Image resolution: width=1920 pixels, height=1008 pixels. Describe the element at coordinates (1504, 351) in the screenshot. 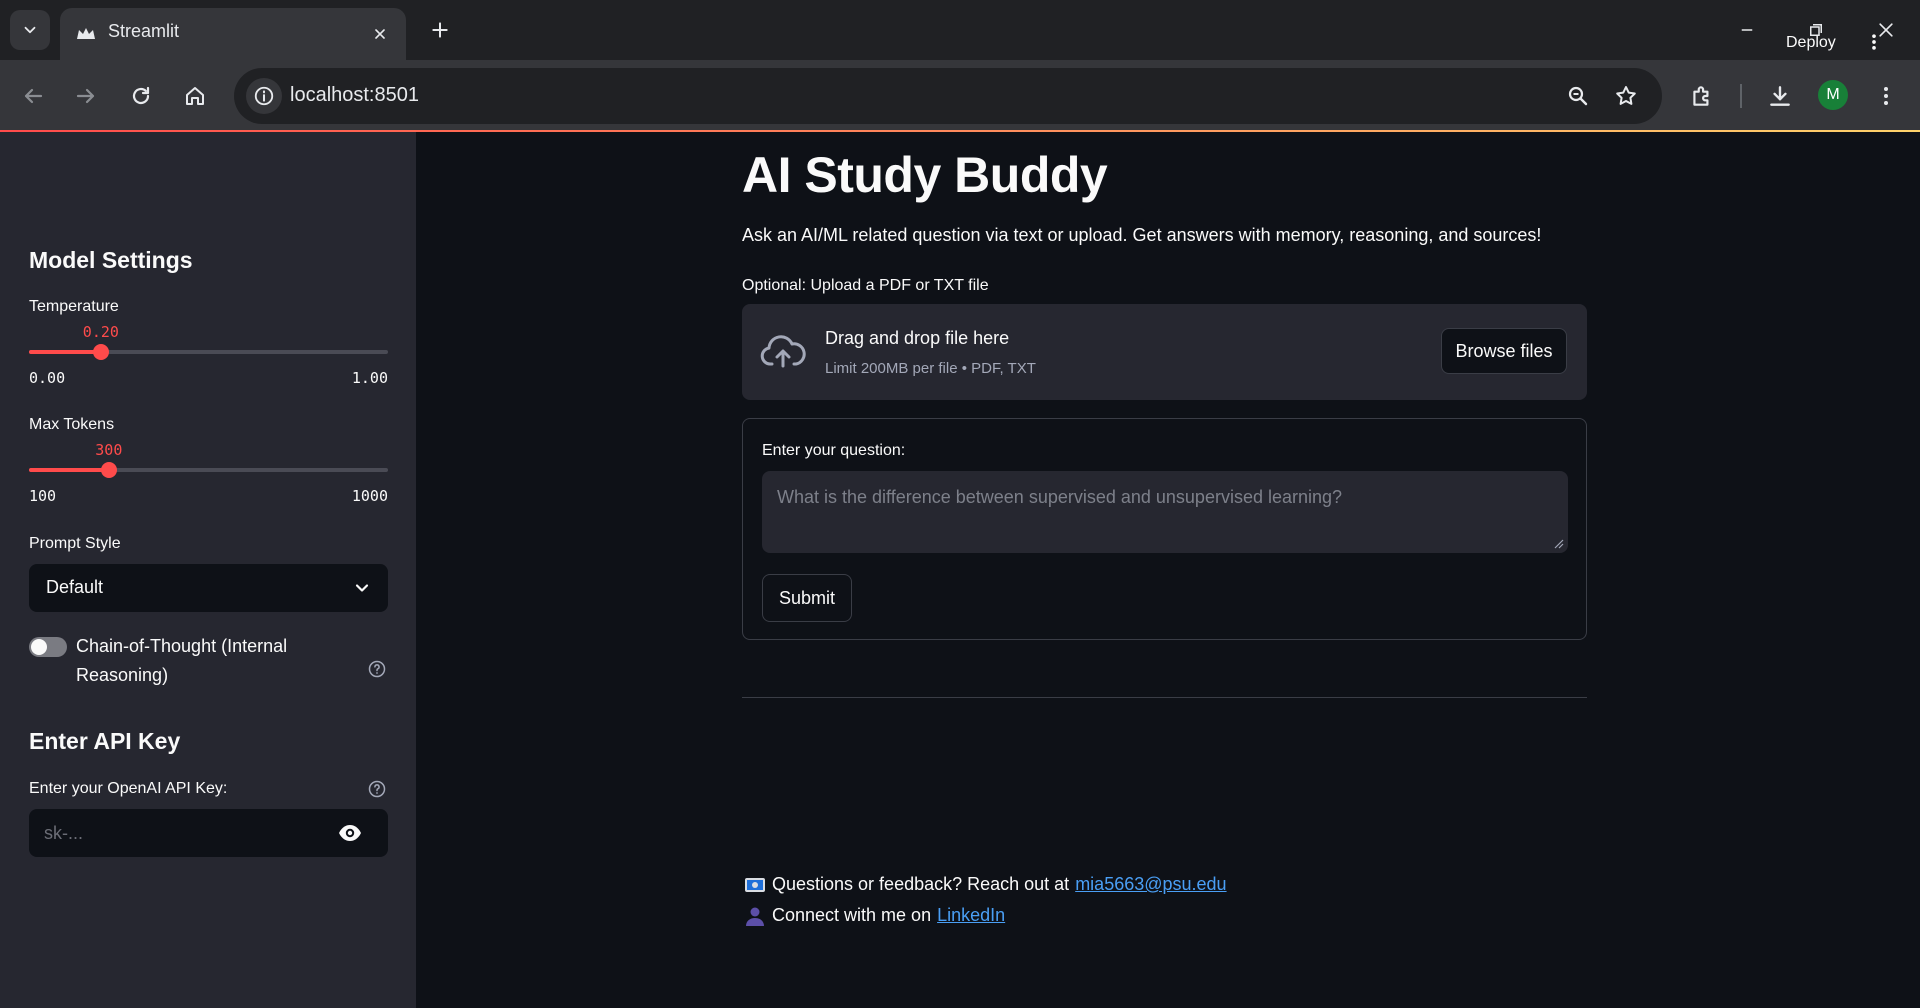

I see `browse-files-button: Browse files` at that location.